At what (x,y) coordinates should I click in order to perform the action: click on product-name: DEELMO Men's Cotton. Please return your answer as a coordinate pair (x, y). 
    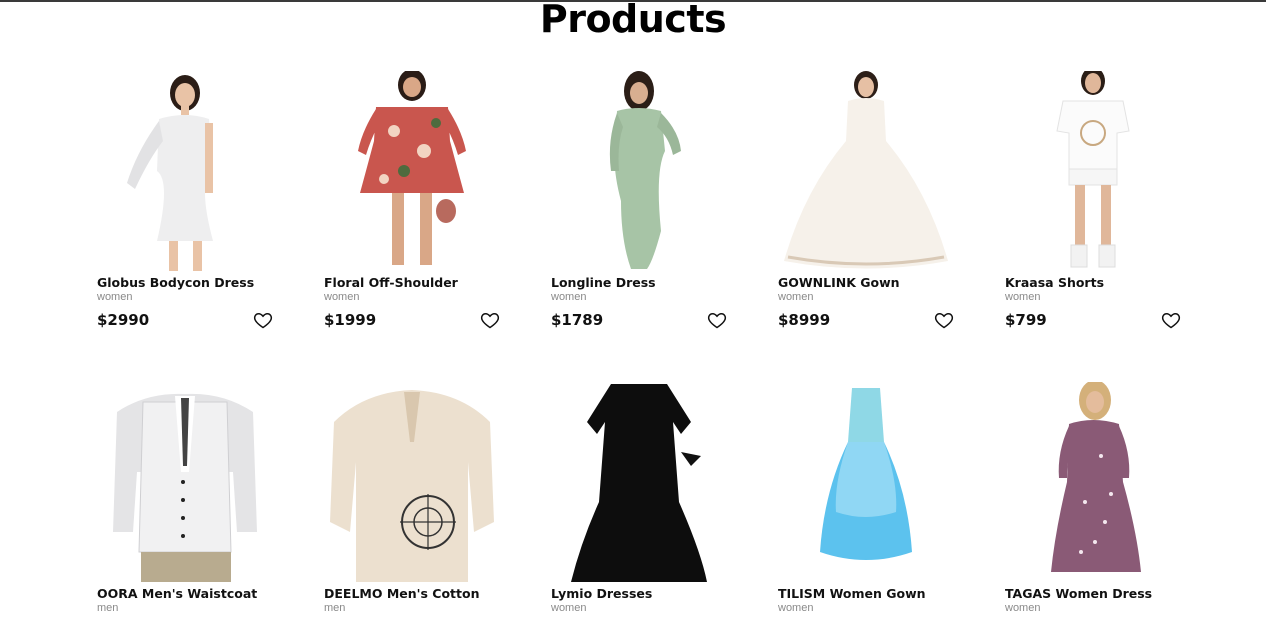
    Looking at the image, I should click on (412, 593).